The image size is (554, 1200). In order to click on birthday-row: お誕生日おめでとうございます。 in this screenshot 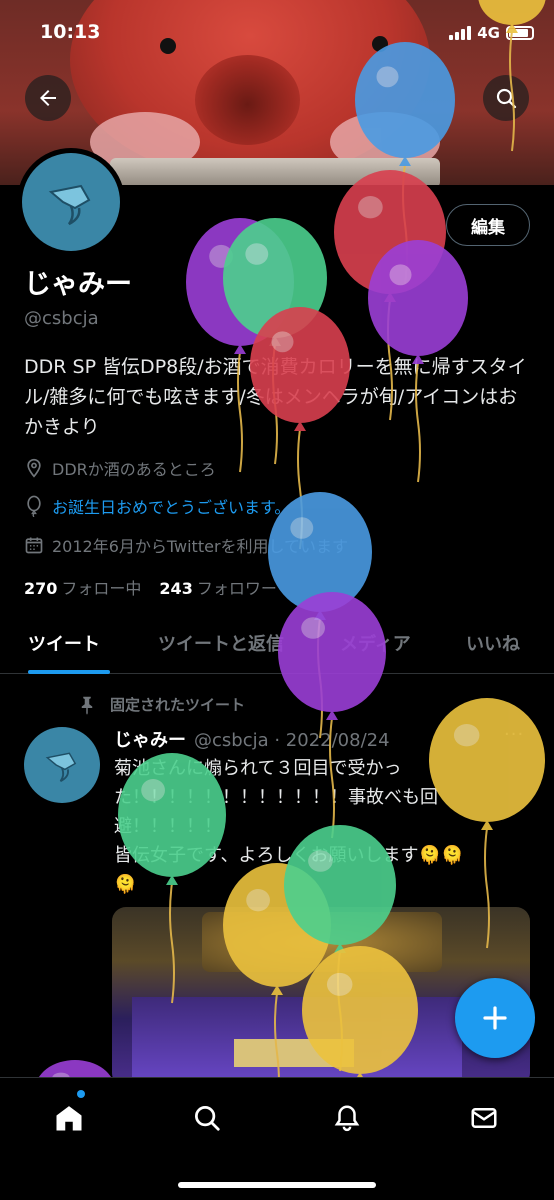, I will do `click(157, 506)`.